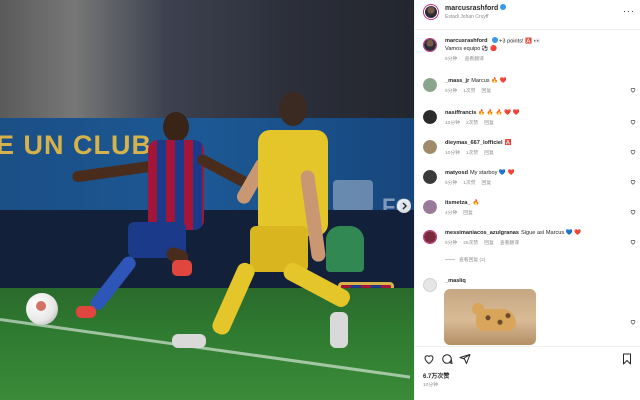  Describe the element at coordinates (474, 143) in the screenshot. I see `comment-username: dieymas_667_lofficiel` at that location.